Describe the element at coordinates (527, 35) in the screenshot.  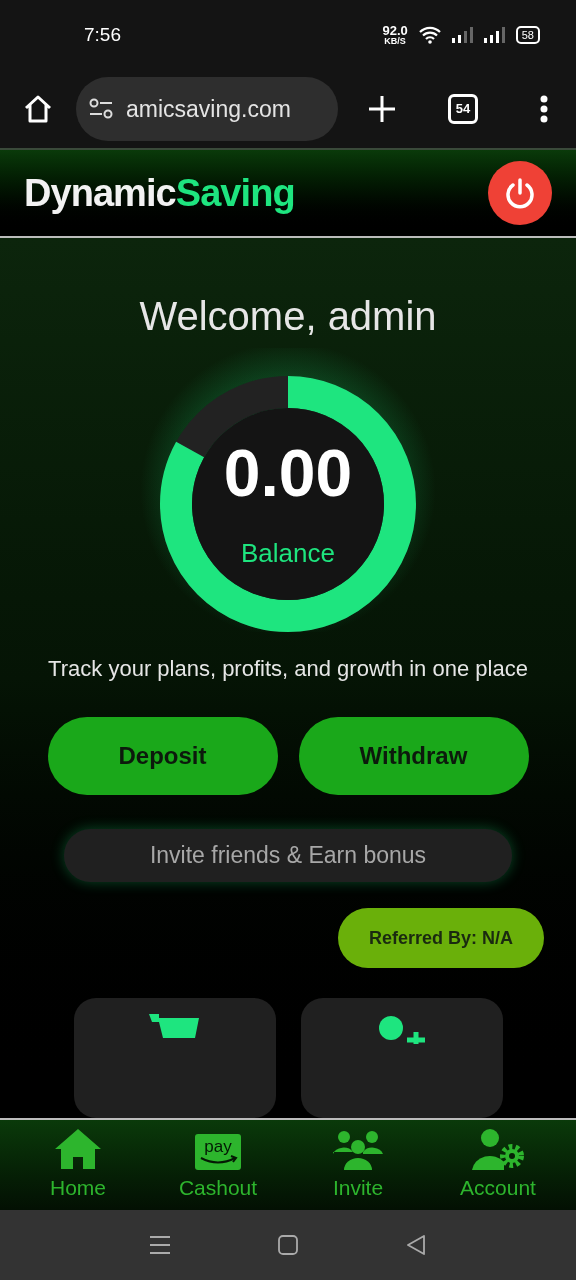
I see `battery-indicator: 58` at that location.